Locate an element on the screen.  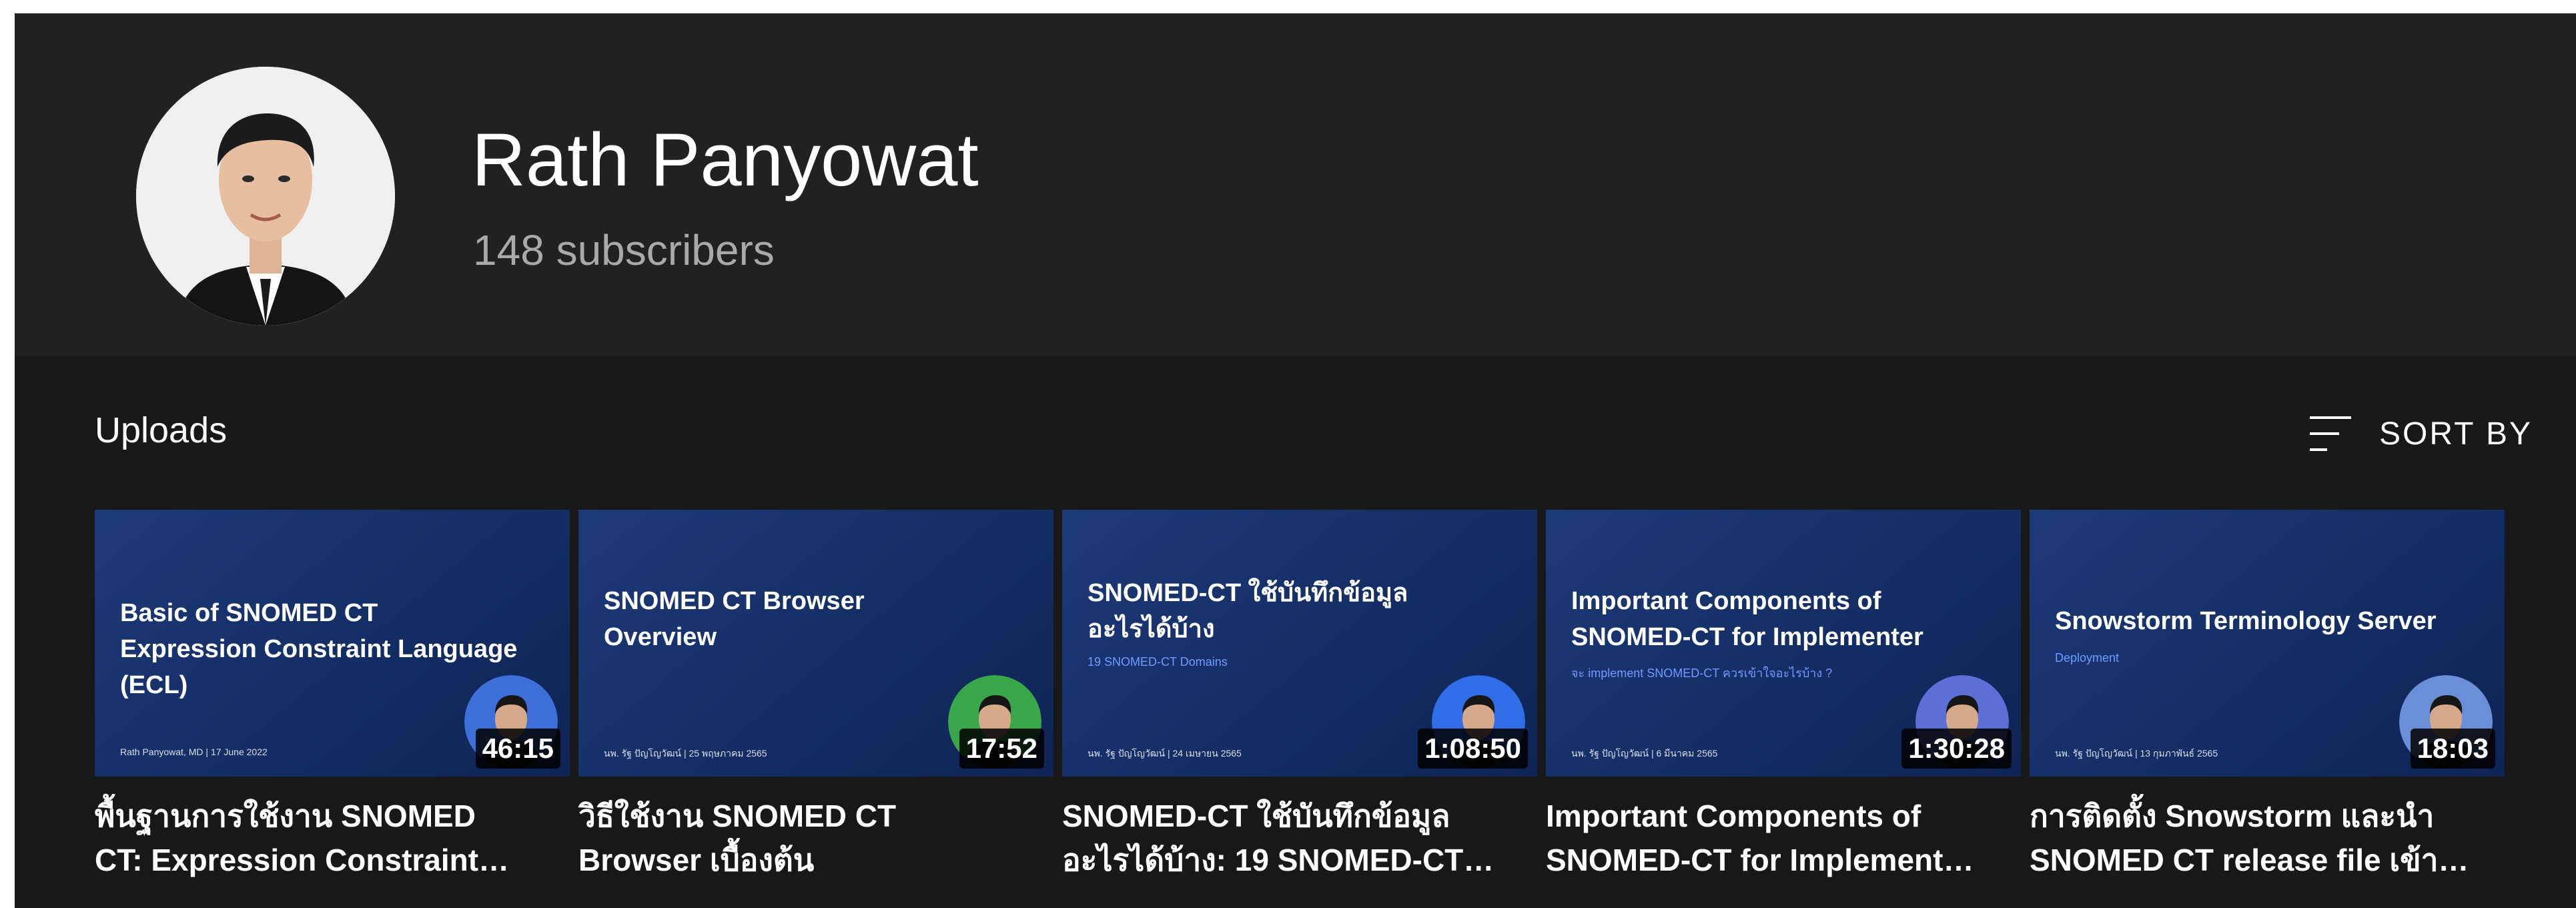
thumbnail-footer: นพ. รัฐ ปัญโญวัฒน์ | 13 กุมภาพันธ์ 2565 is located at coordinates (2136, 753).